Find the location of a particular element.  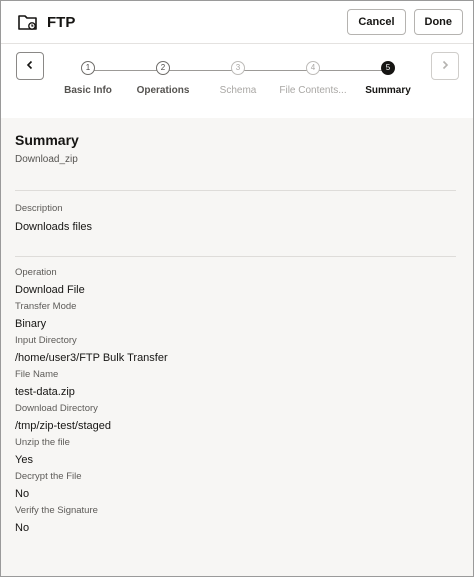

field-value: test-data.zip is located at coordinates (45, 392).